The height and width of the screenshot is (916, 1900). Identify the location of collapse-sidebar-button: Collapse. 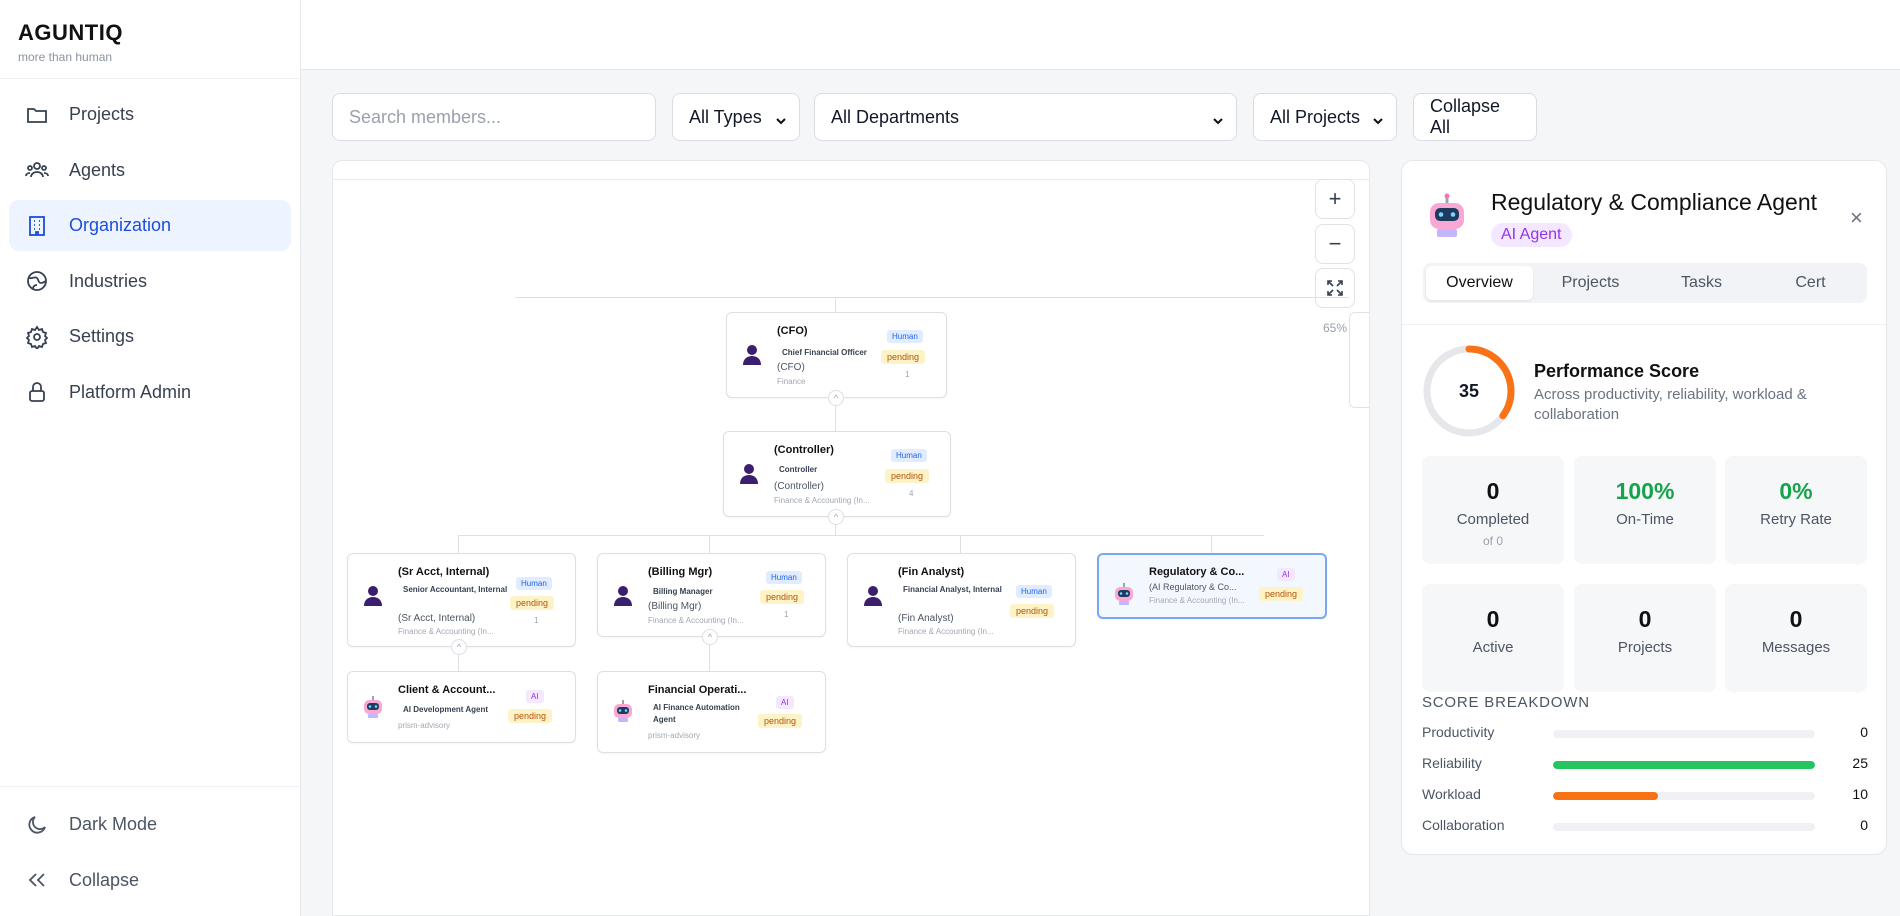
(150, 880).